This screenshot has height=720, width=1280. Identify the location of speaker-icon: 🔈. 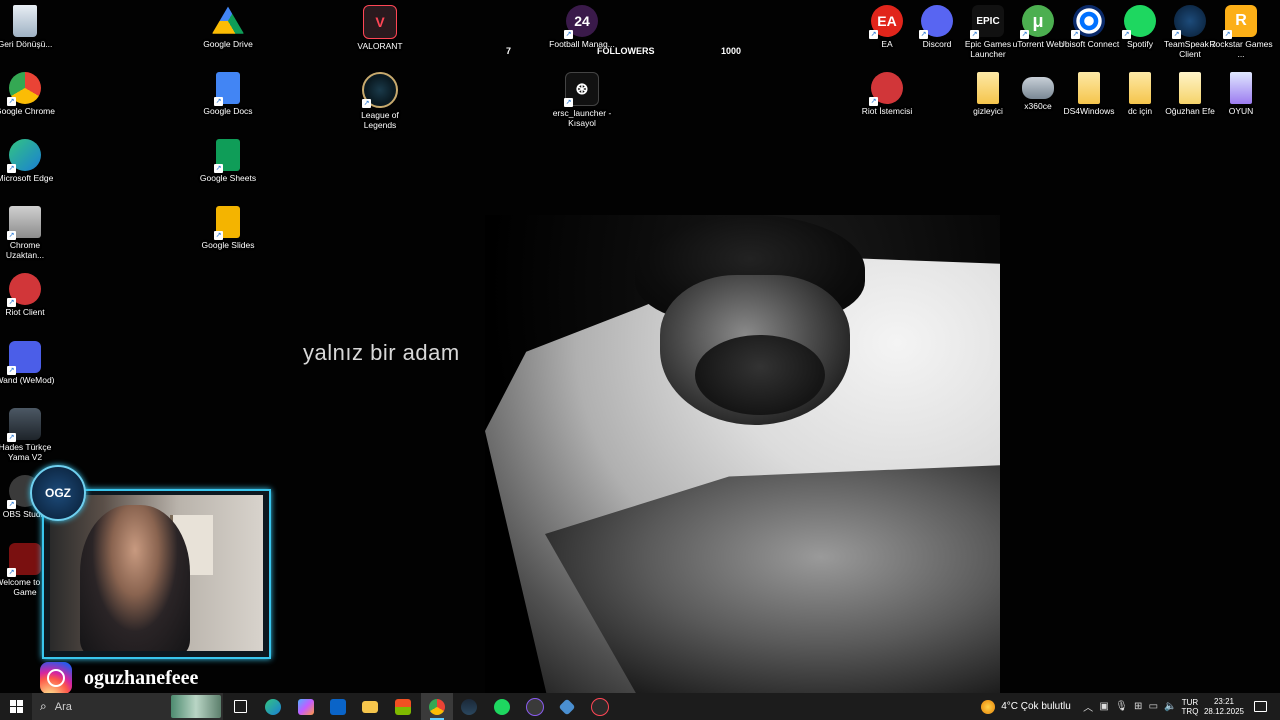
(1170, 706).